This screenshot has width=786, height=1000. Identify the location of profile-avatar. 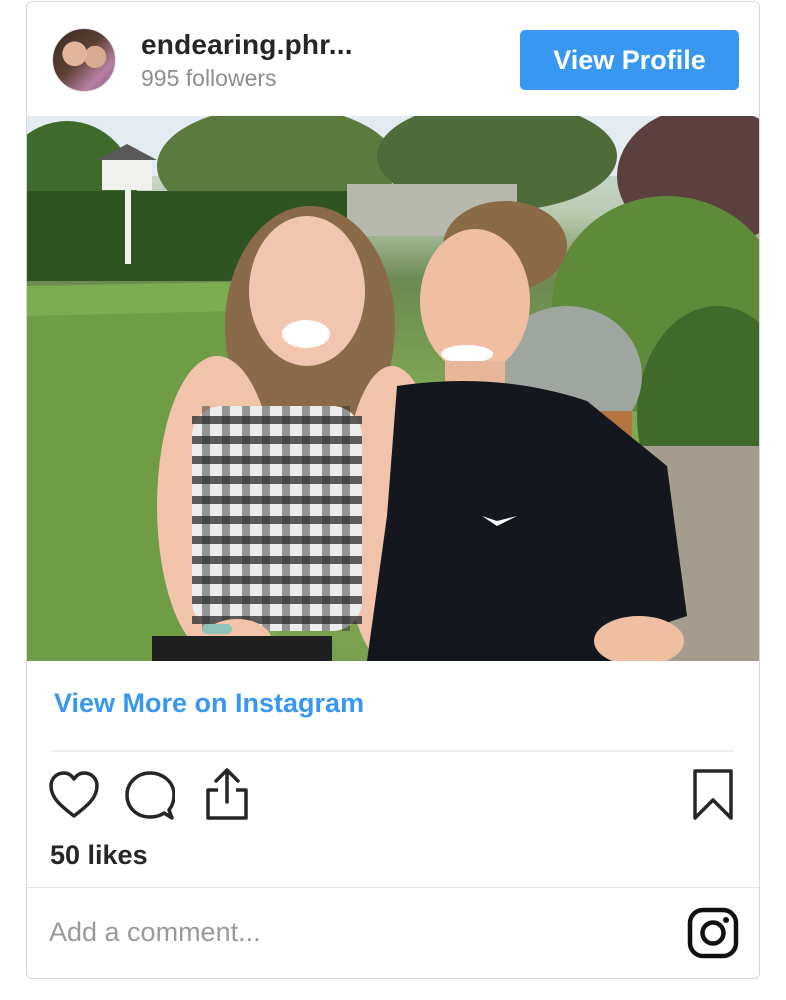
(84, 60).